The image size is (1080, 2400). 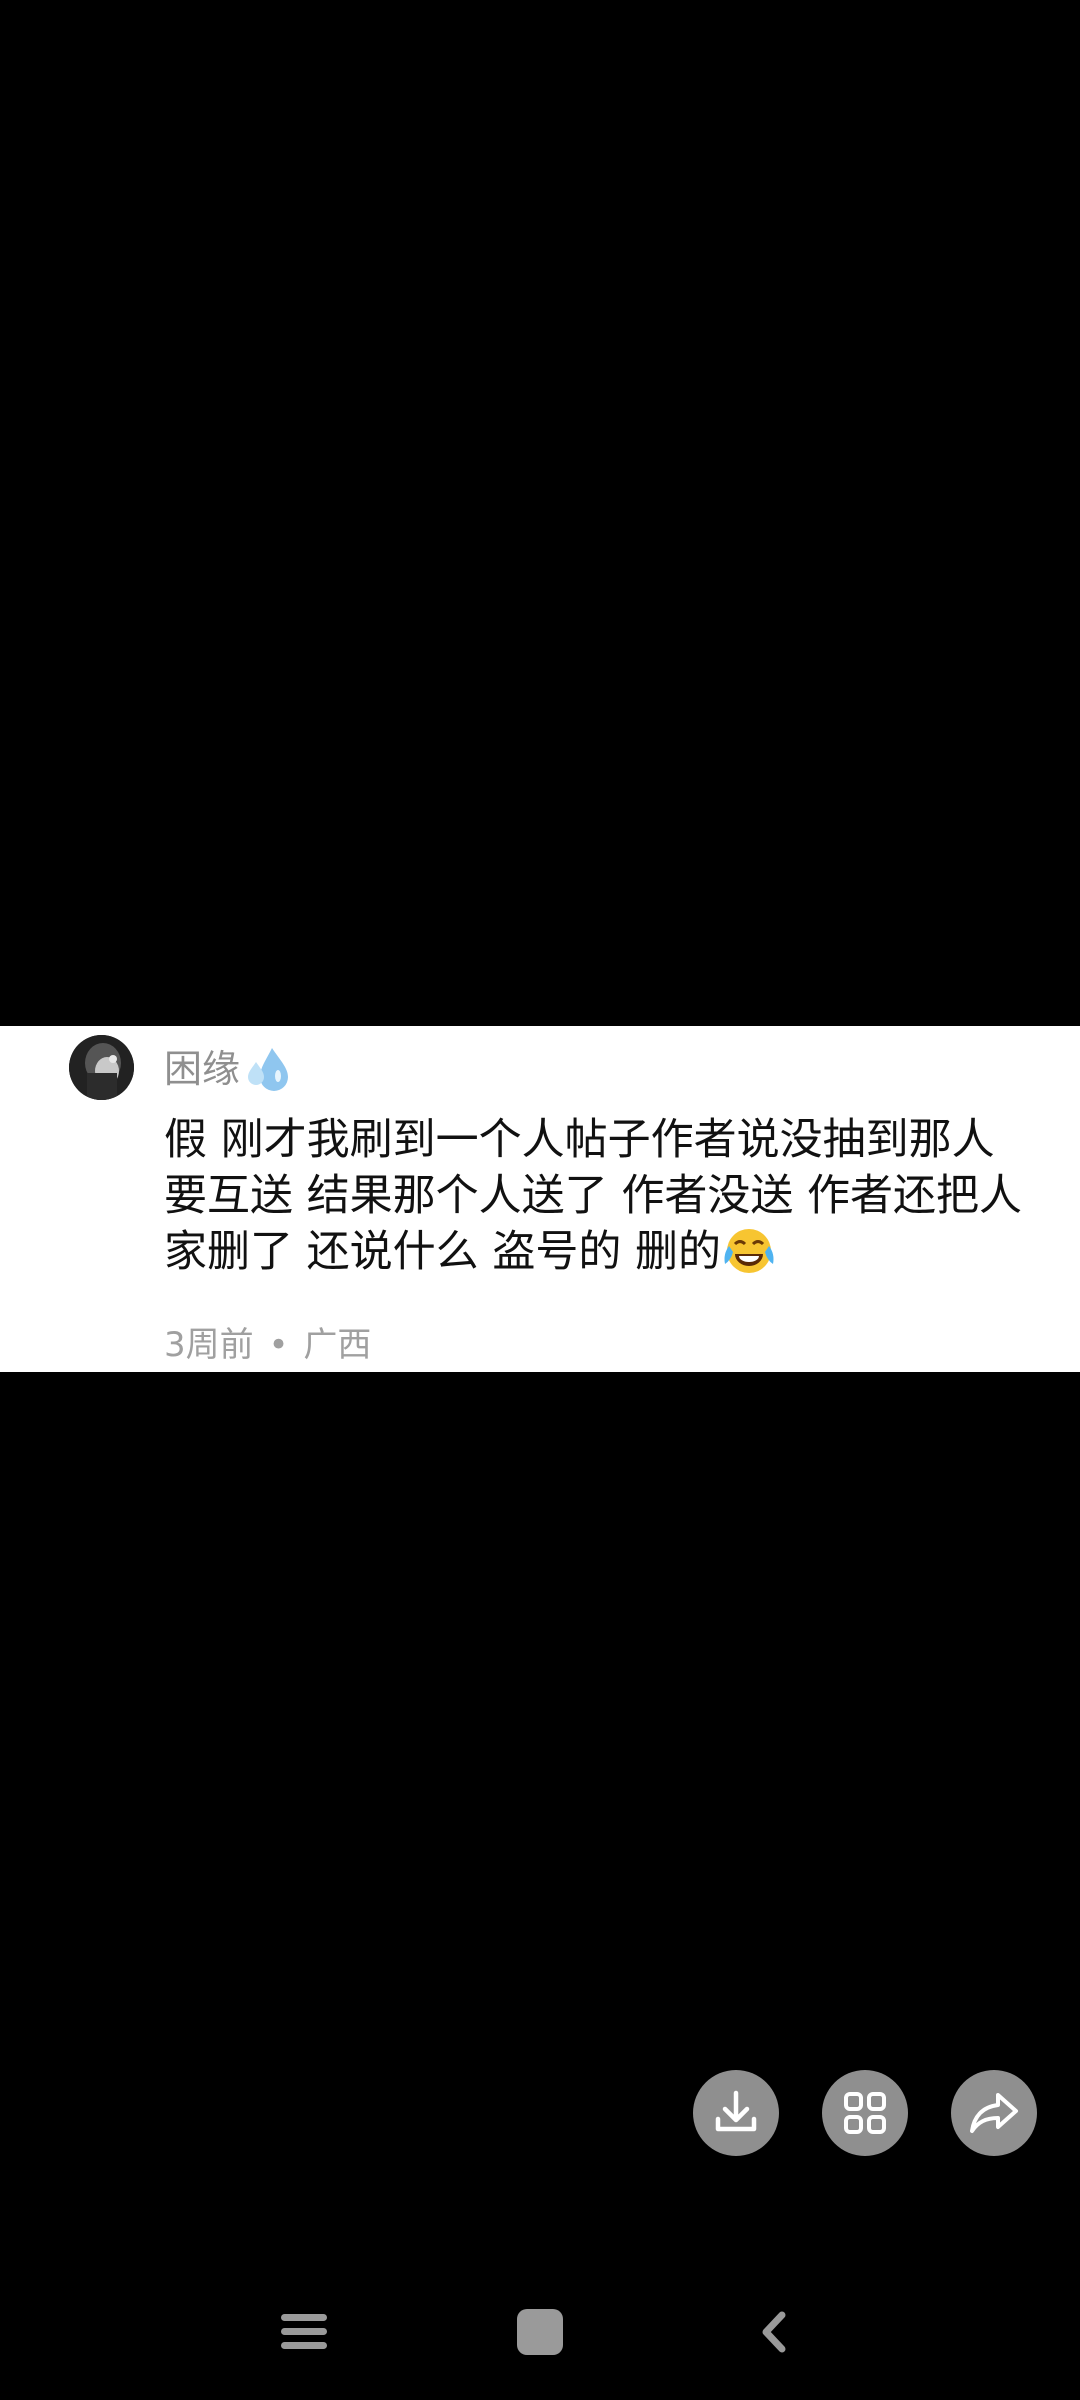 I want to click on back-nav-button, so click(x=774, y=2332).